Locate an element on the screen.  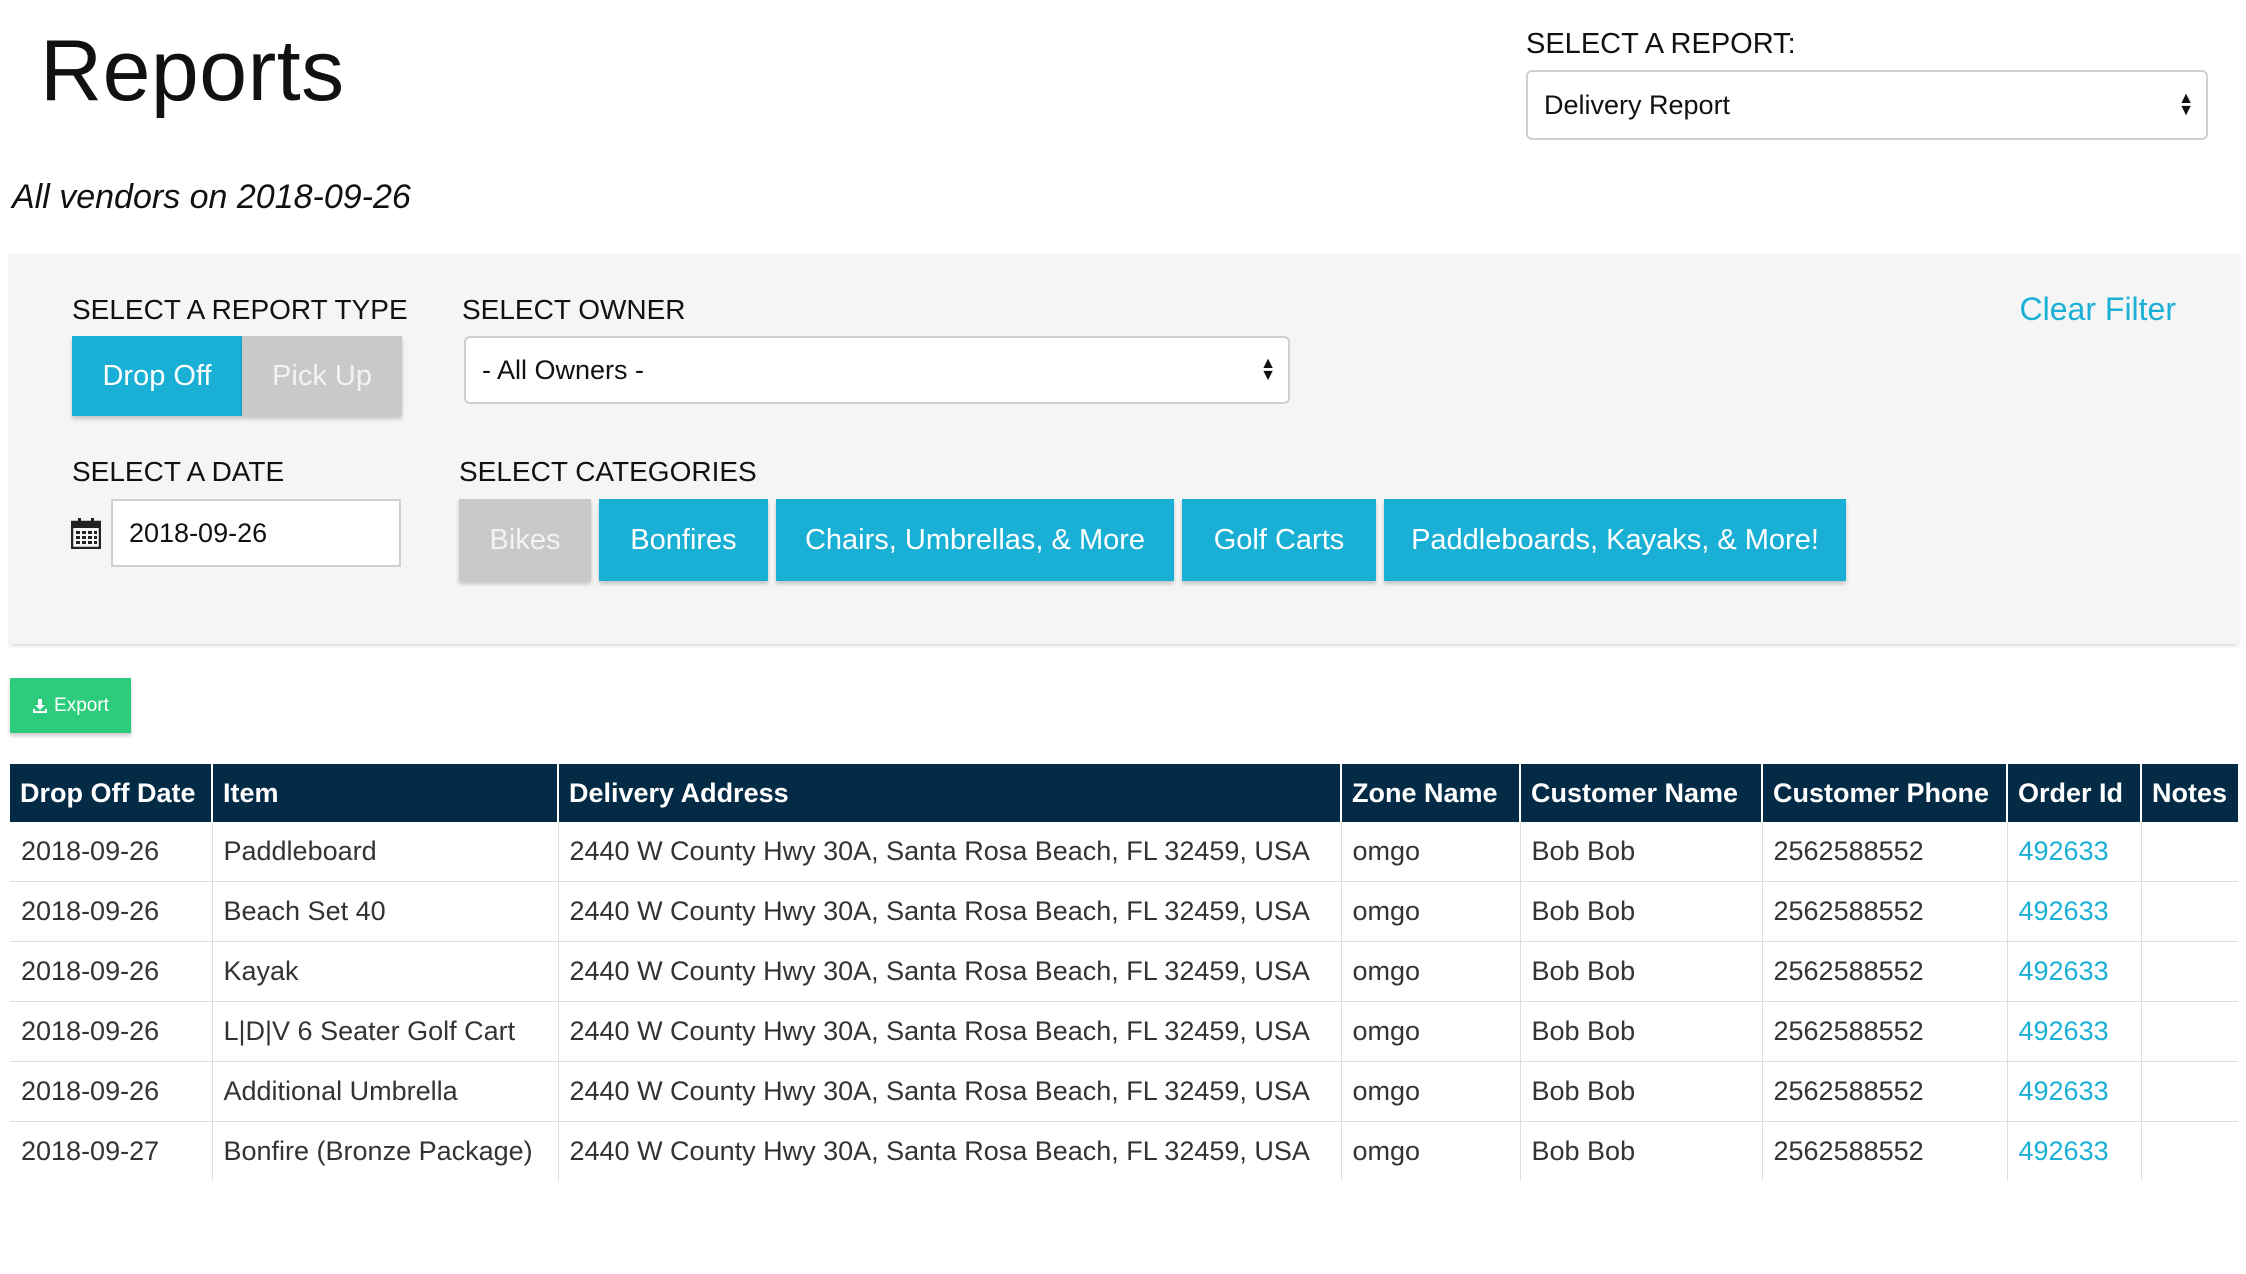
report-type-label: SELECT A REPORT TYPE is located at coordinates (240, 309).